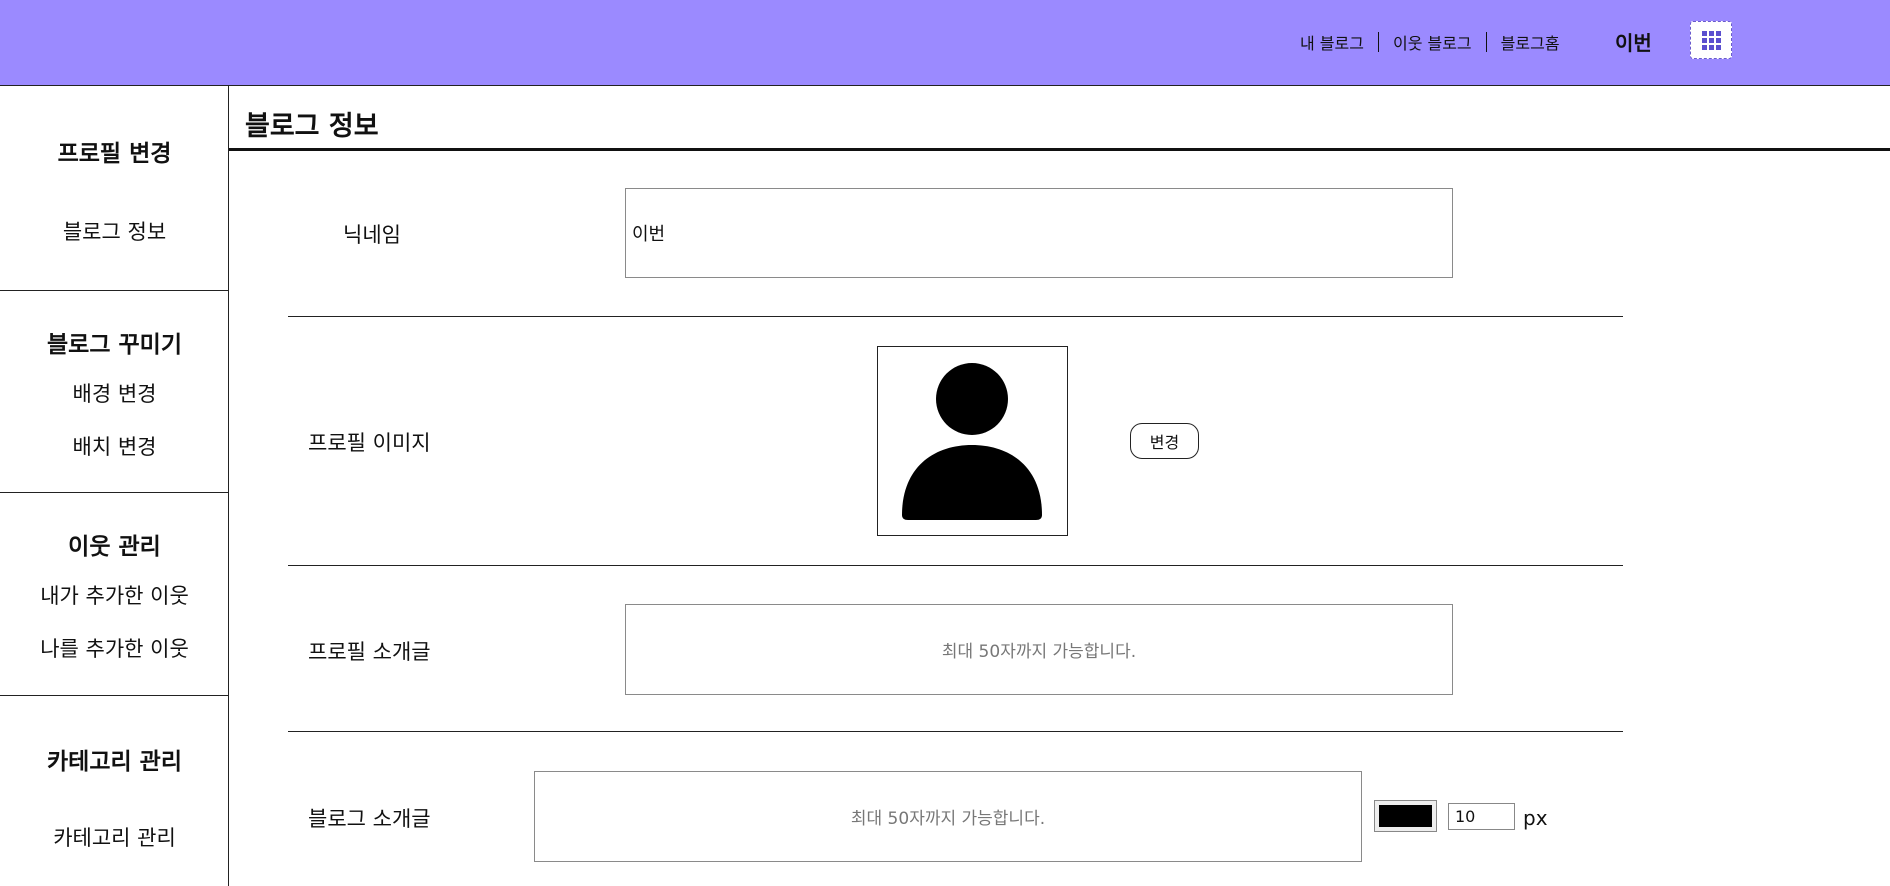 The image size is (1890, 886). Describe the element at coordinates (114, 762) in the screenshot. I see `sidebar-section-title: 카테고리 관리` at that location.